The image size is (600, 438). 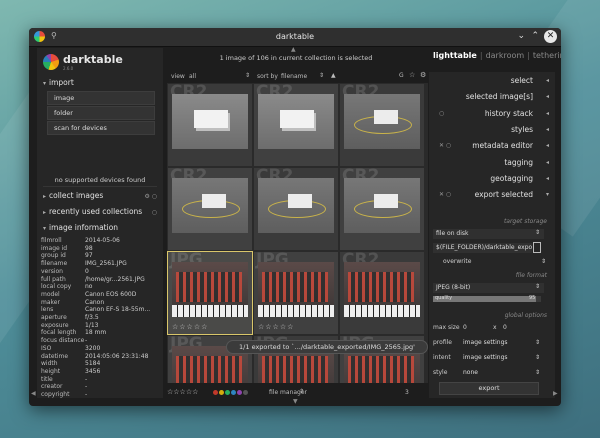 What do you see at coordinates (499, 342) in the screenshot?
I see `profile-dropdown: image settings` at bounding box center [499, 342].